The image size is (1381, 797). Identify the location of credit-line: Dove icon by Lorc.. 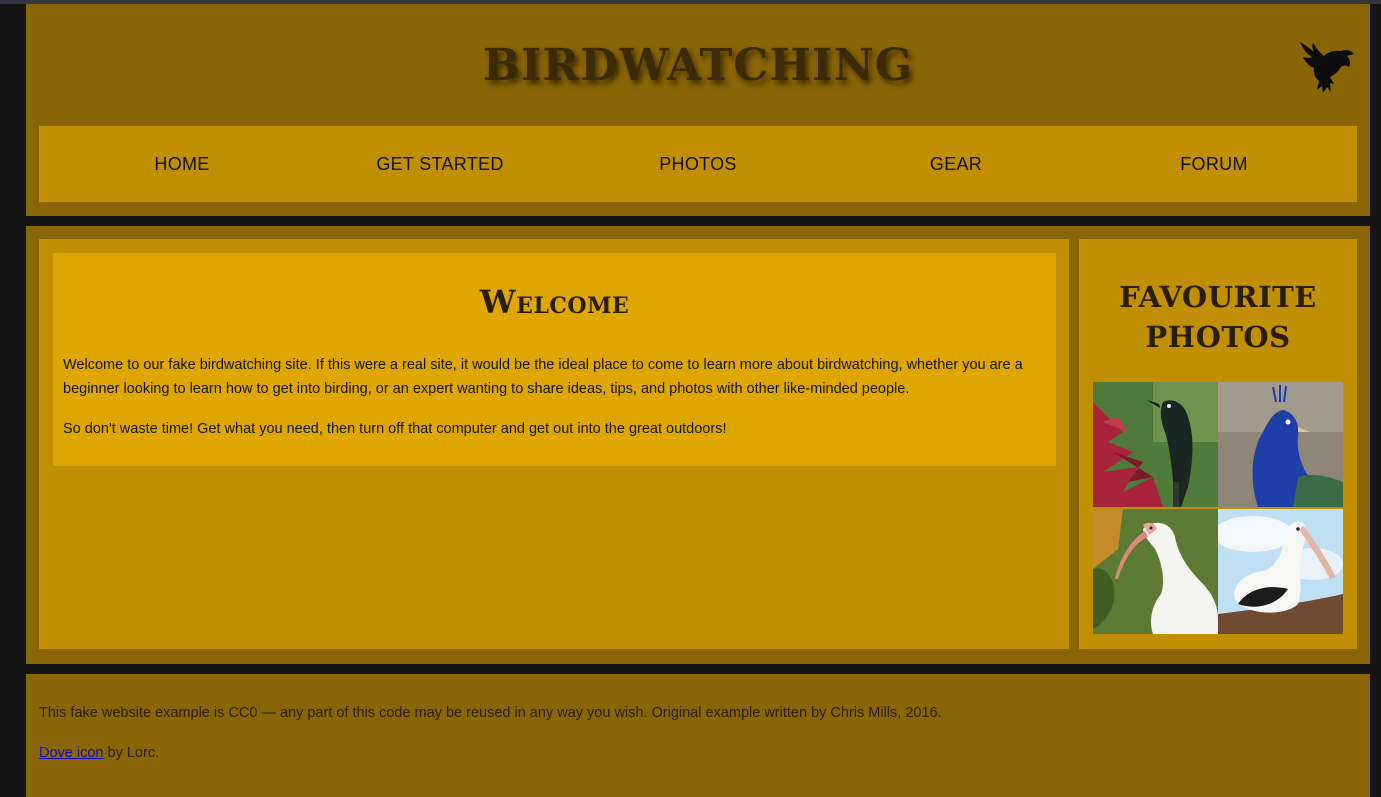
(99, 753).